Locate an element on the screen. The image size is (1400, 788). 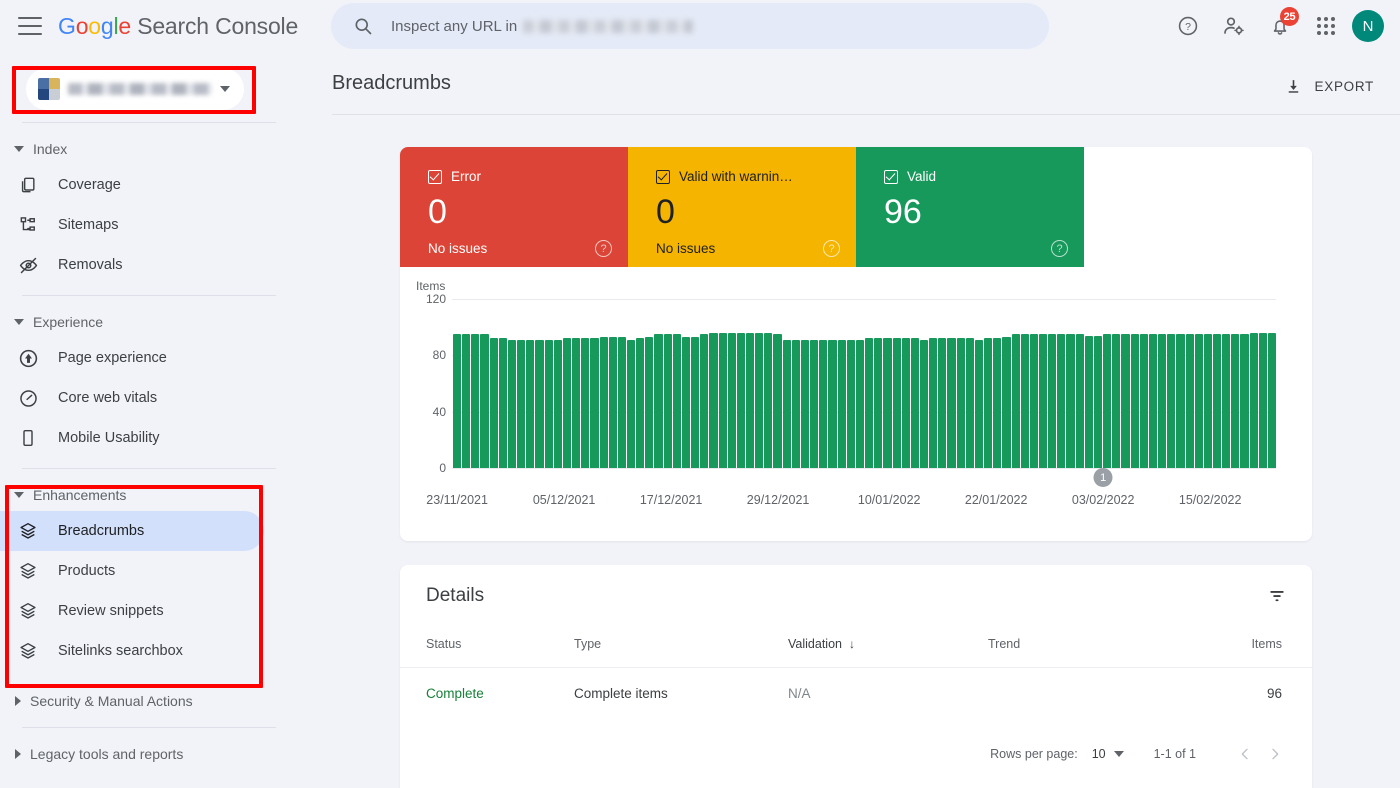
rows-per-page-value: 10 is located at coordinates (1099, 754).